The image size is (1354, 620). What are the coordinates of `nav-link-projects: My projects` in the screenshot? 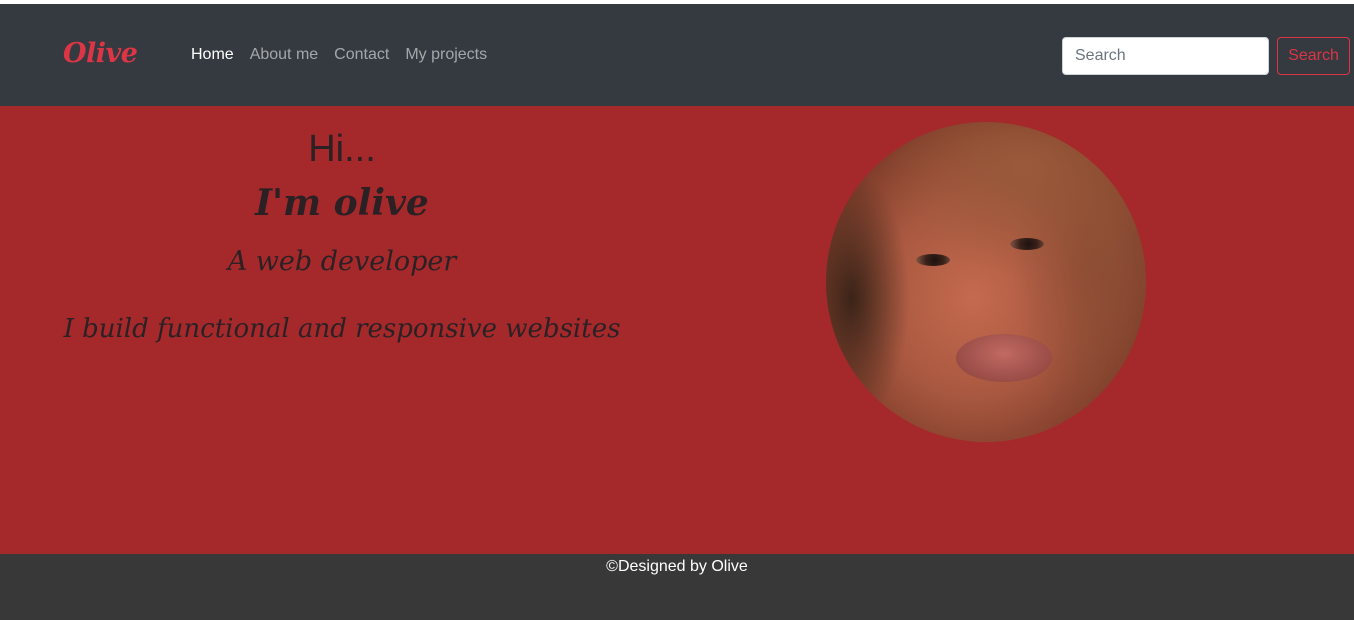 It's located at (446, 55).